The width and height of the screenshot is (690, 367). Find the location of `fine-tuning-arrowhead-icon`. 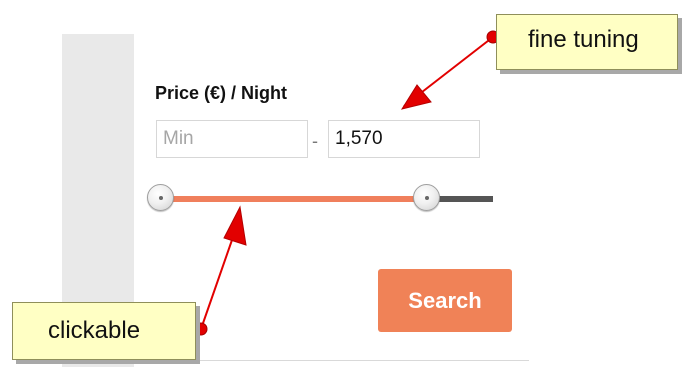

fine-tuning-arrowhead-icon is located at coordinates (416, 97).